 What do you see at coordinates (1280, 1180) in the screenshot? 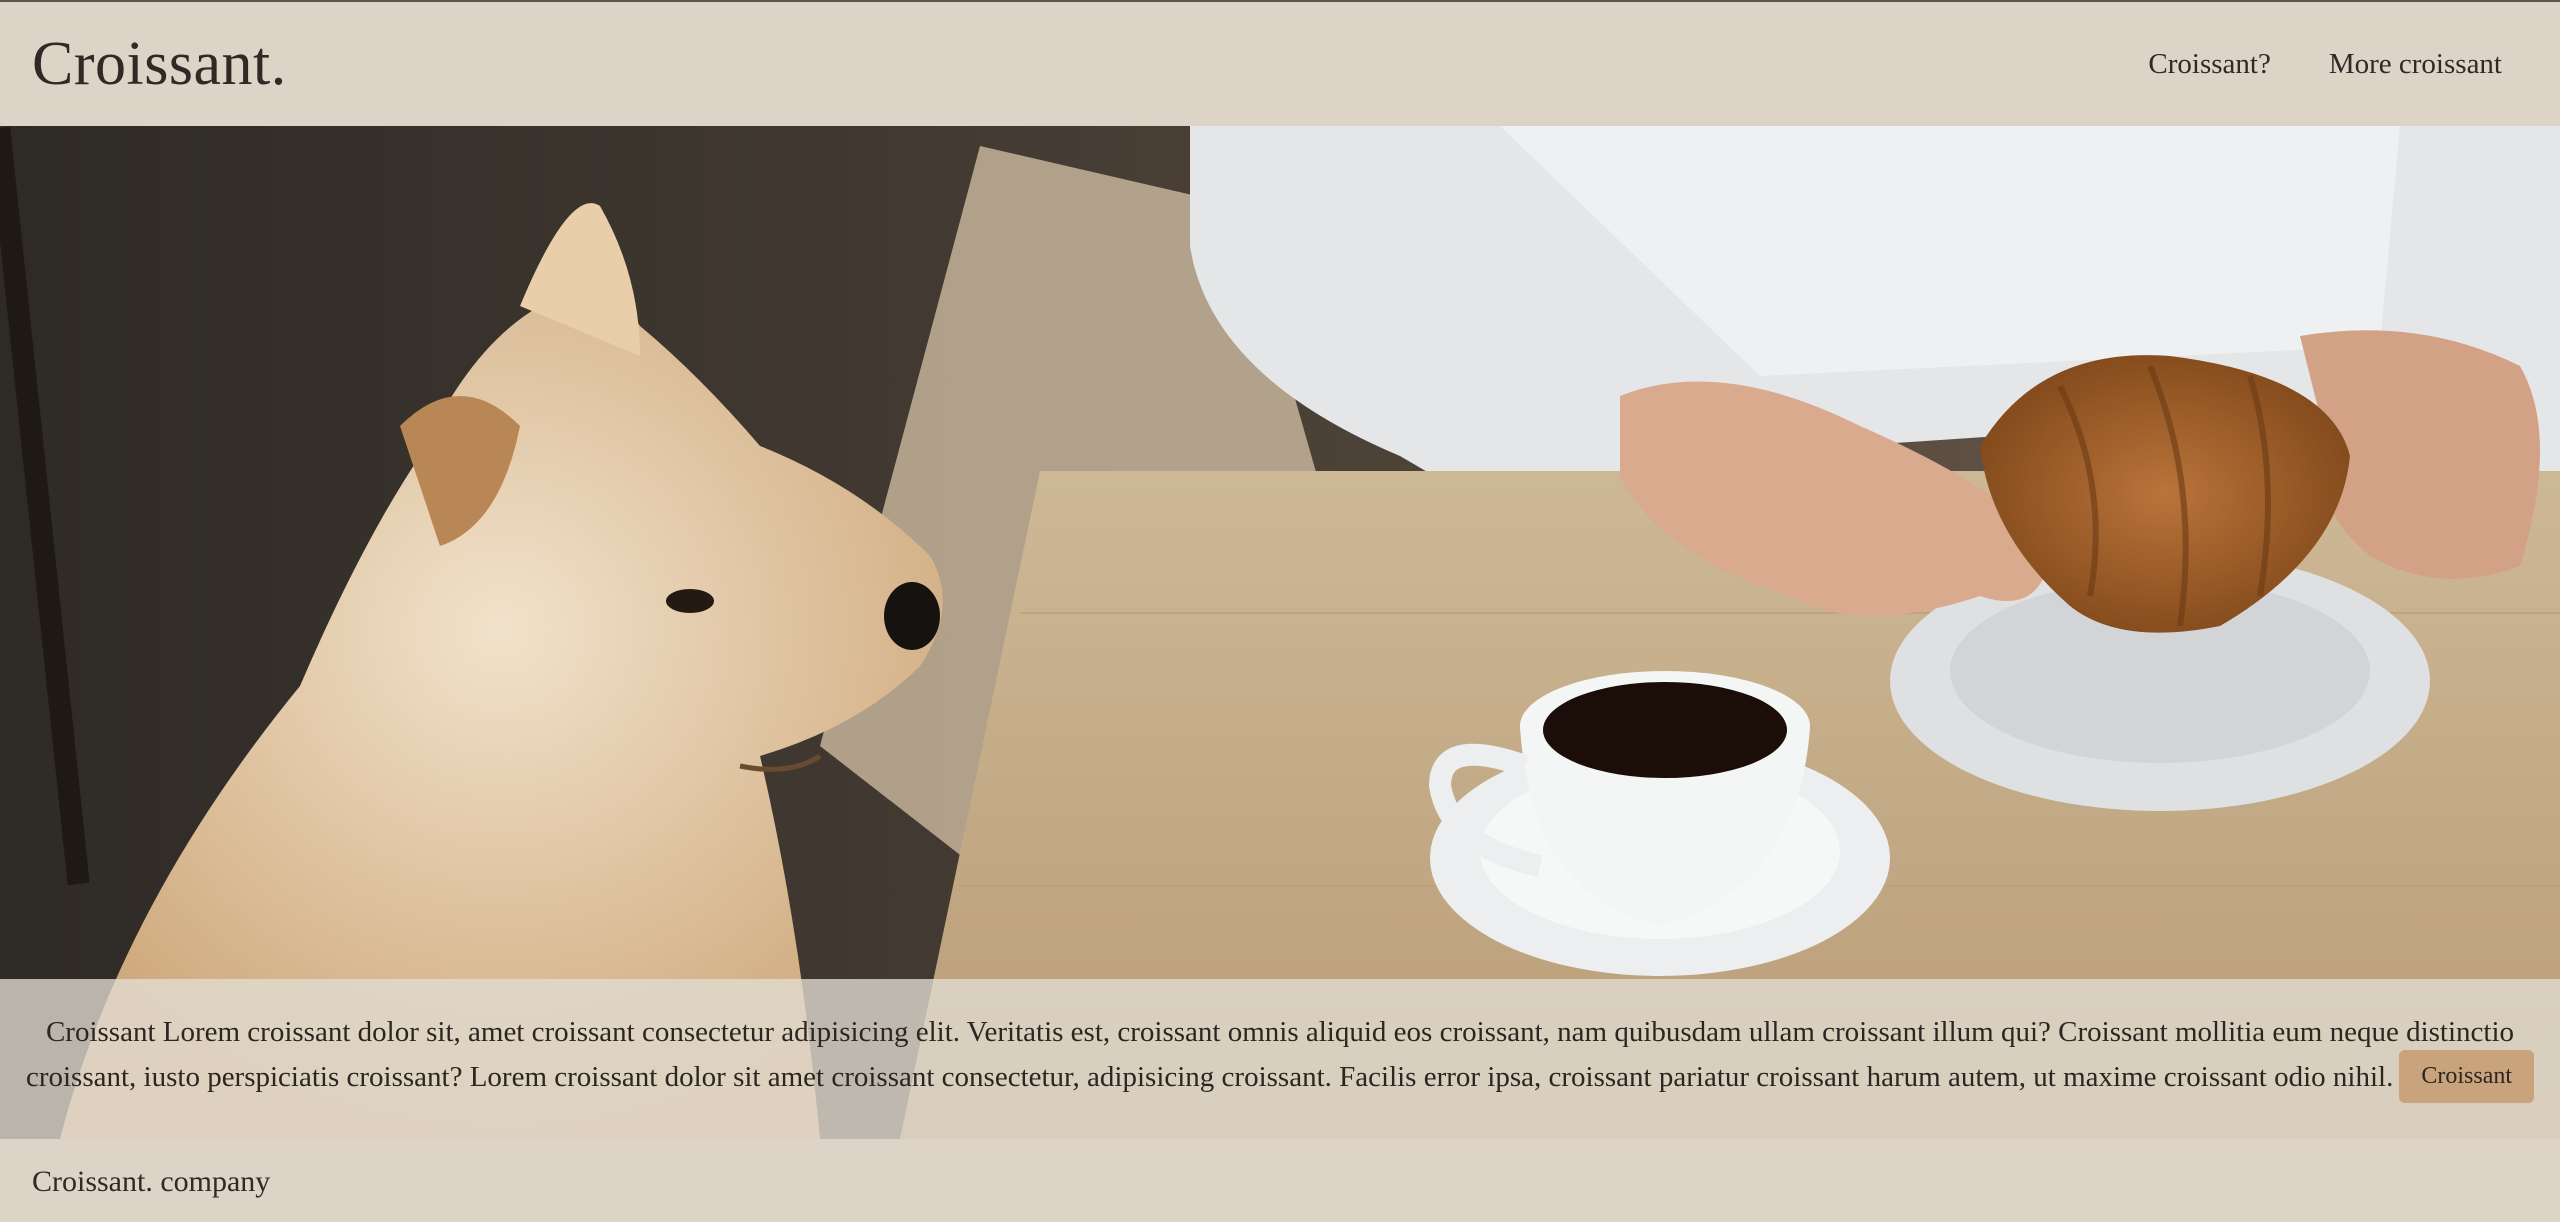
I see `site-footer: Croissant. company` at bounding box center [1280, 1180].